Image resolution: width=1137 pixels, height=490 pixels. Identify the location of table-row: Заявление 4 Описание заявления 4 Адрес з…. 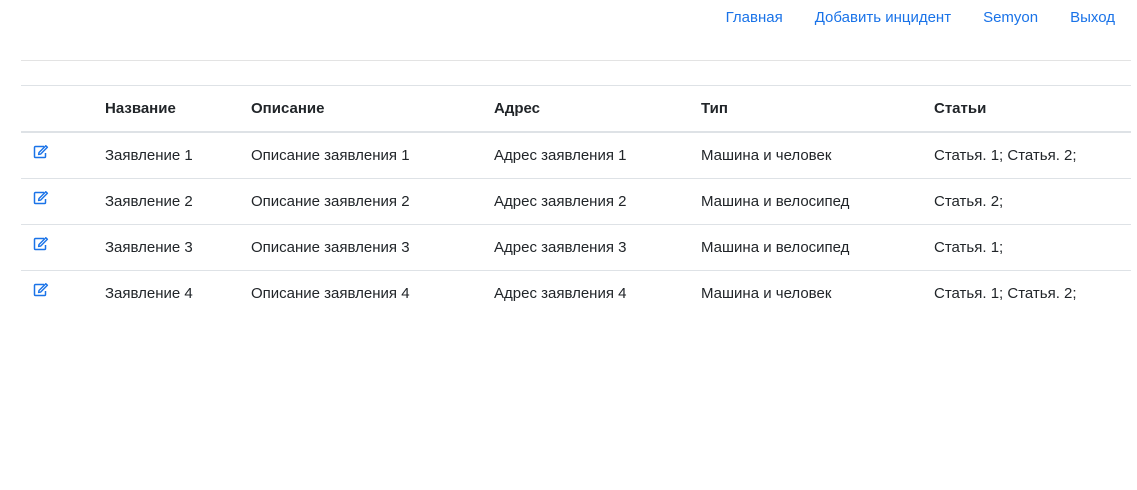
(576, 294).